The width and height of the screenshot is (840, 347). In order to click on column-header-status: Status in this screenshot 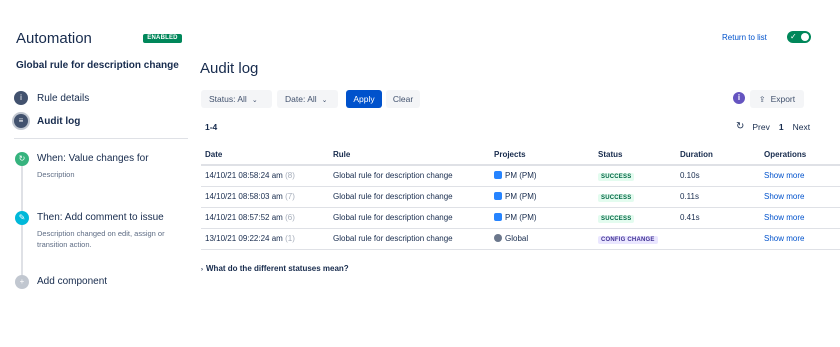, I will do `click(635, 155)`.